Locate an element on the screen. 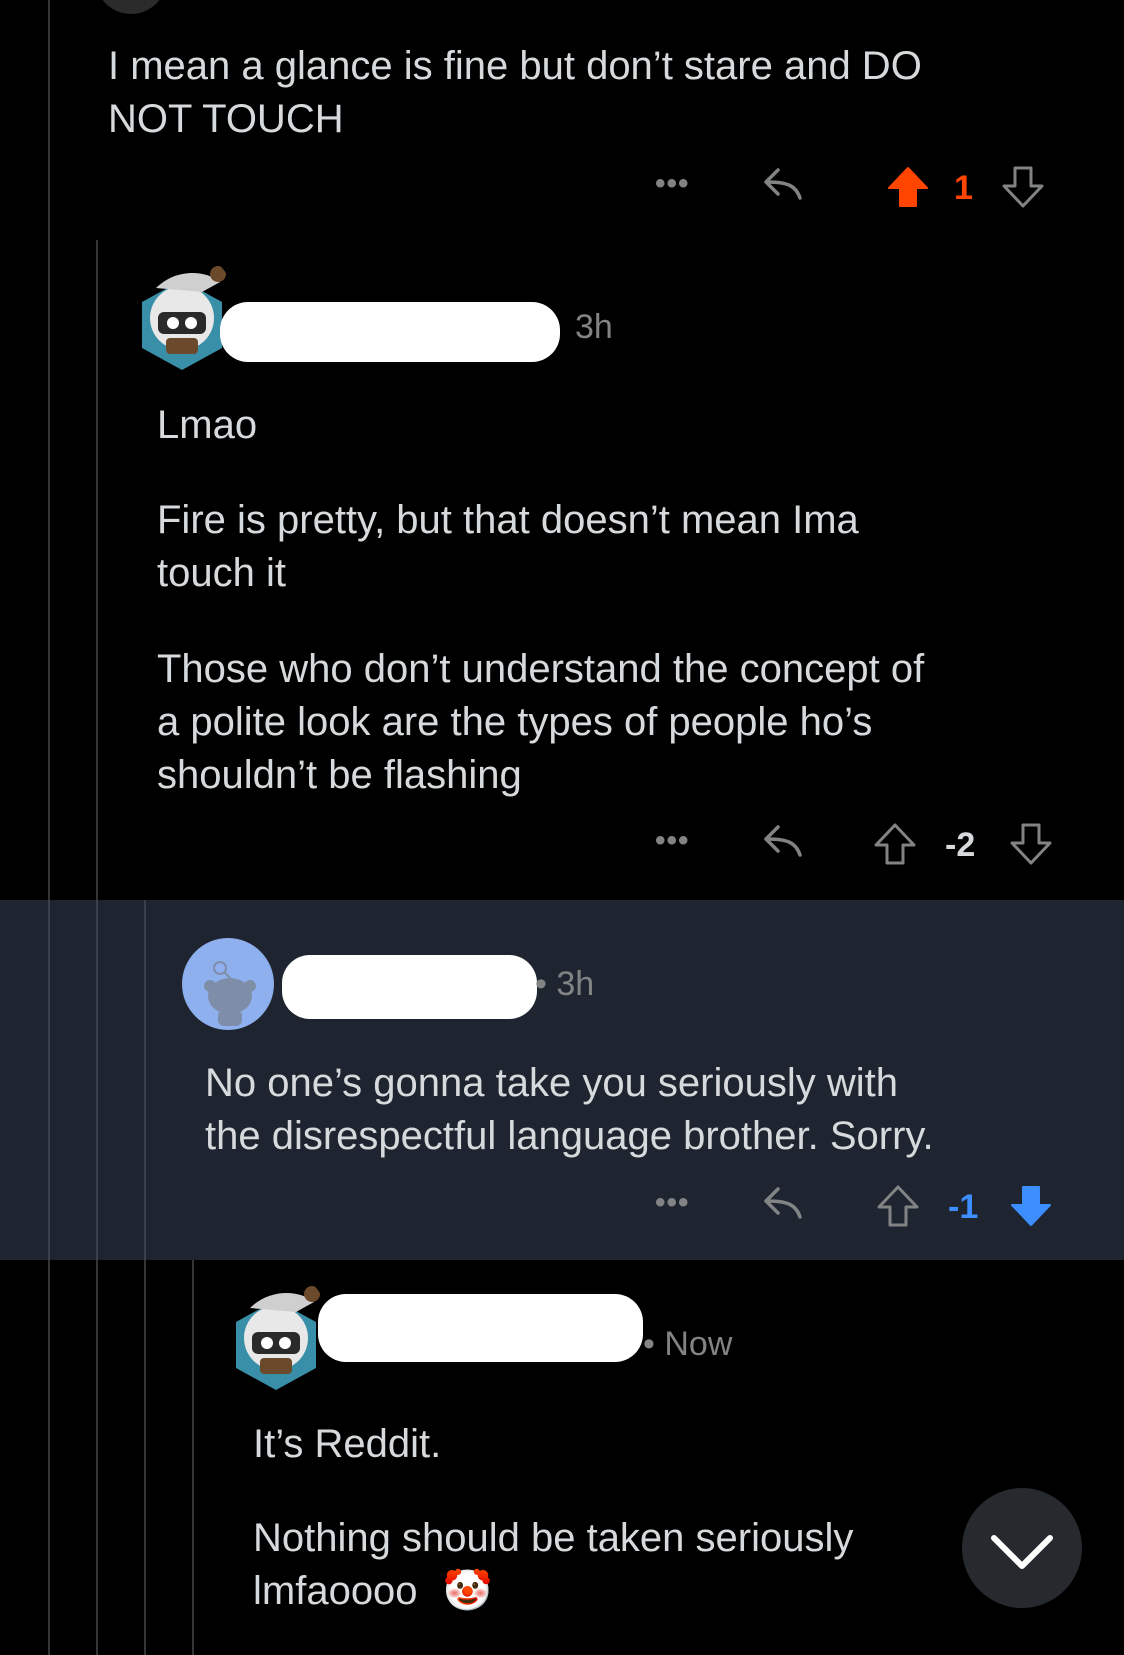 The width and height of the screenshot is (1124, 1655). comment-body-line: lmfaoooo 🤡 is located at coordinates (373, 1591).